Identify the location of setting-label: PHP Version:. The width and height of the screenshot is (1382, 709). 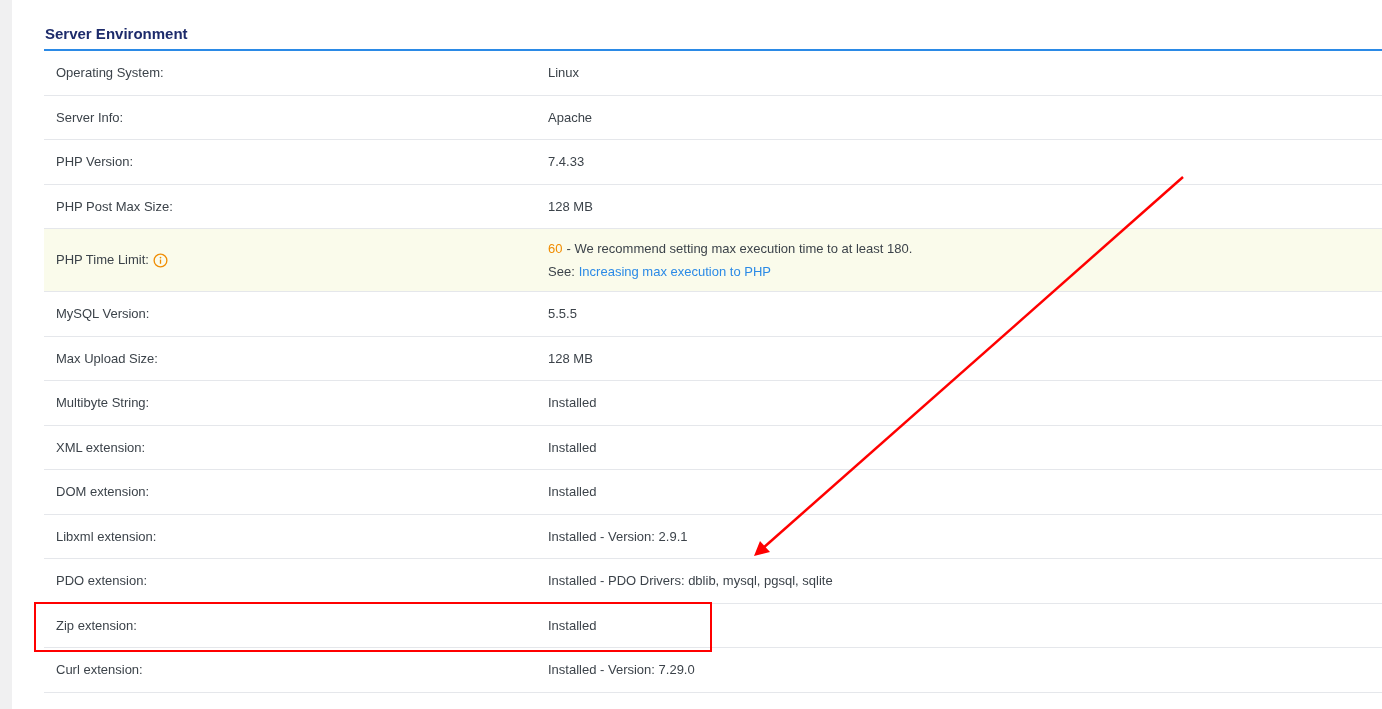
(95, 162).